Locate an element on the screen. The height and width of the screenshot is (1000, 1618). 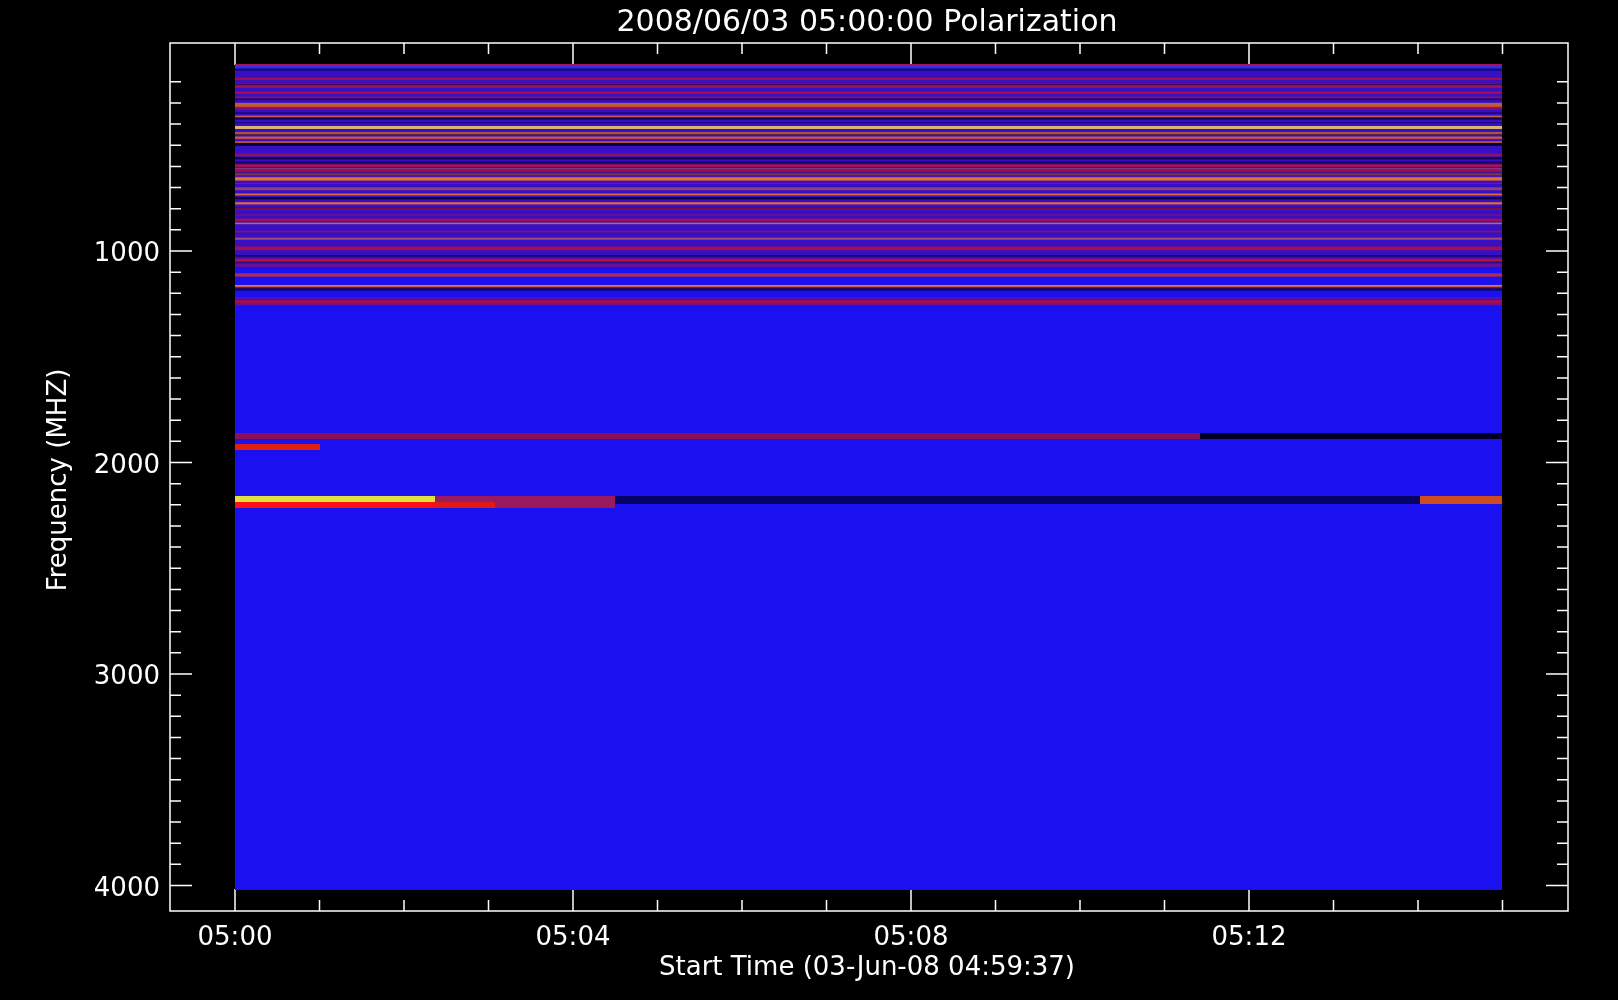
x-axis-label: Start Time (03-Jun-08 04:59:37) is located at coordinates (867, 966).